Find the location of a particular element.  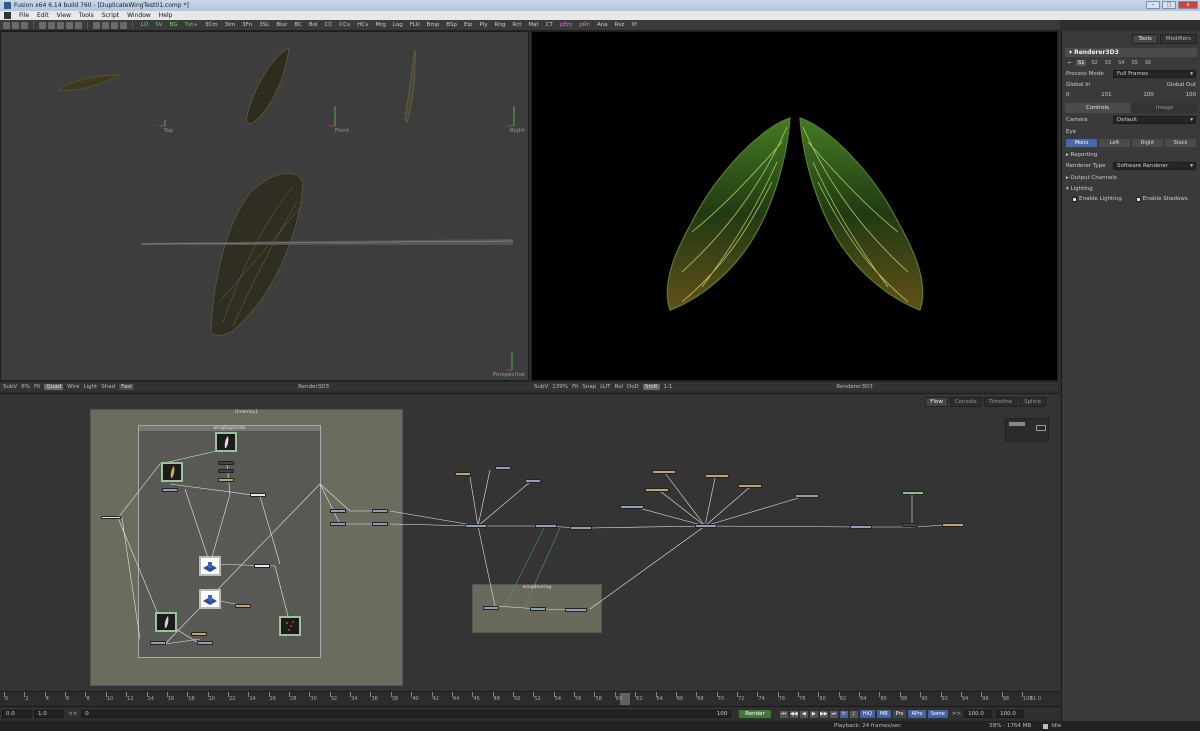

renderer-type-dropdown: Software Renderer ▾ is located at coordinates (1154, 166).